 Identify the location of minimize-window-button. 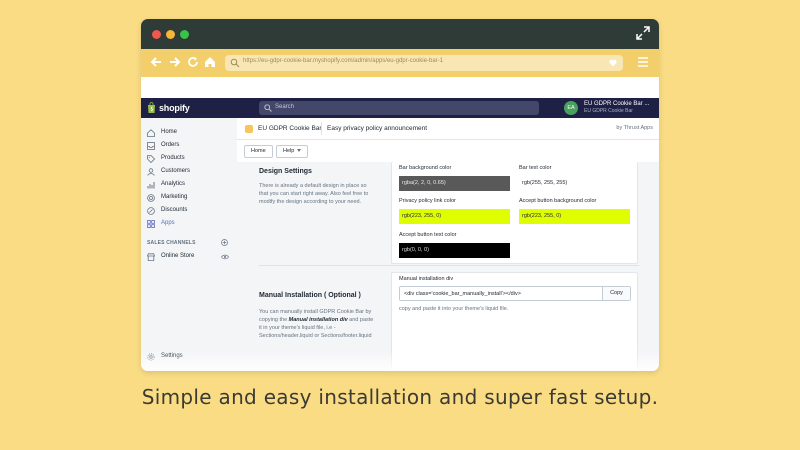
(170, 34).